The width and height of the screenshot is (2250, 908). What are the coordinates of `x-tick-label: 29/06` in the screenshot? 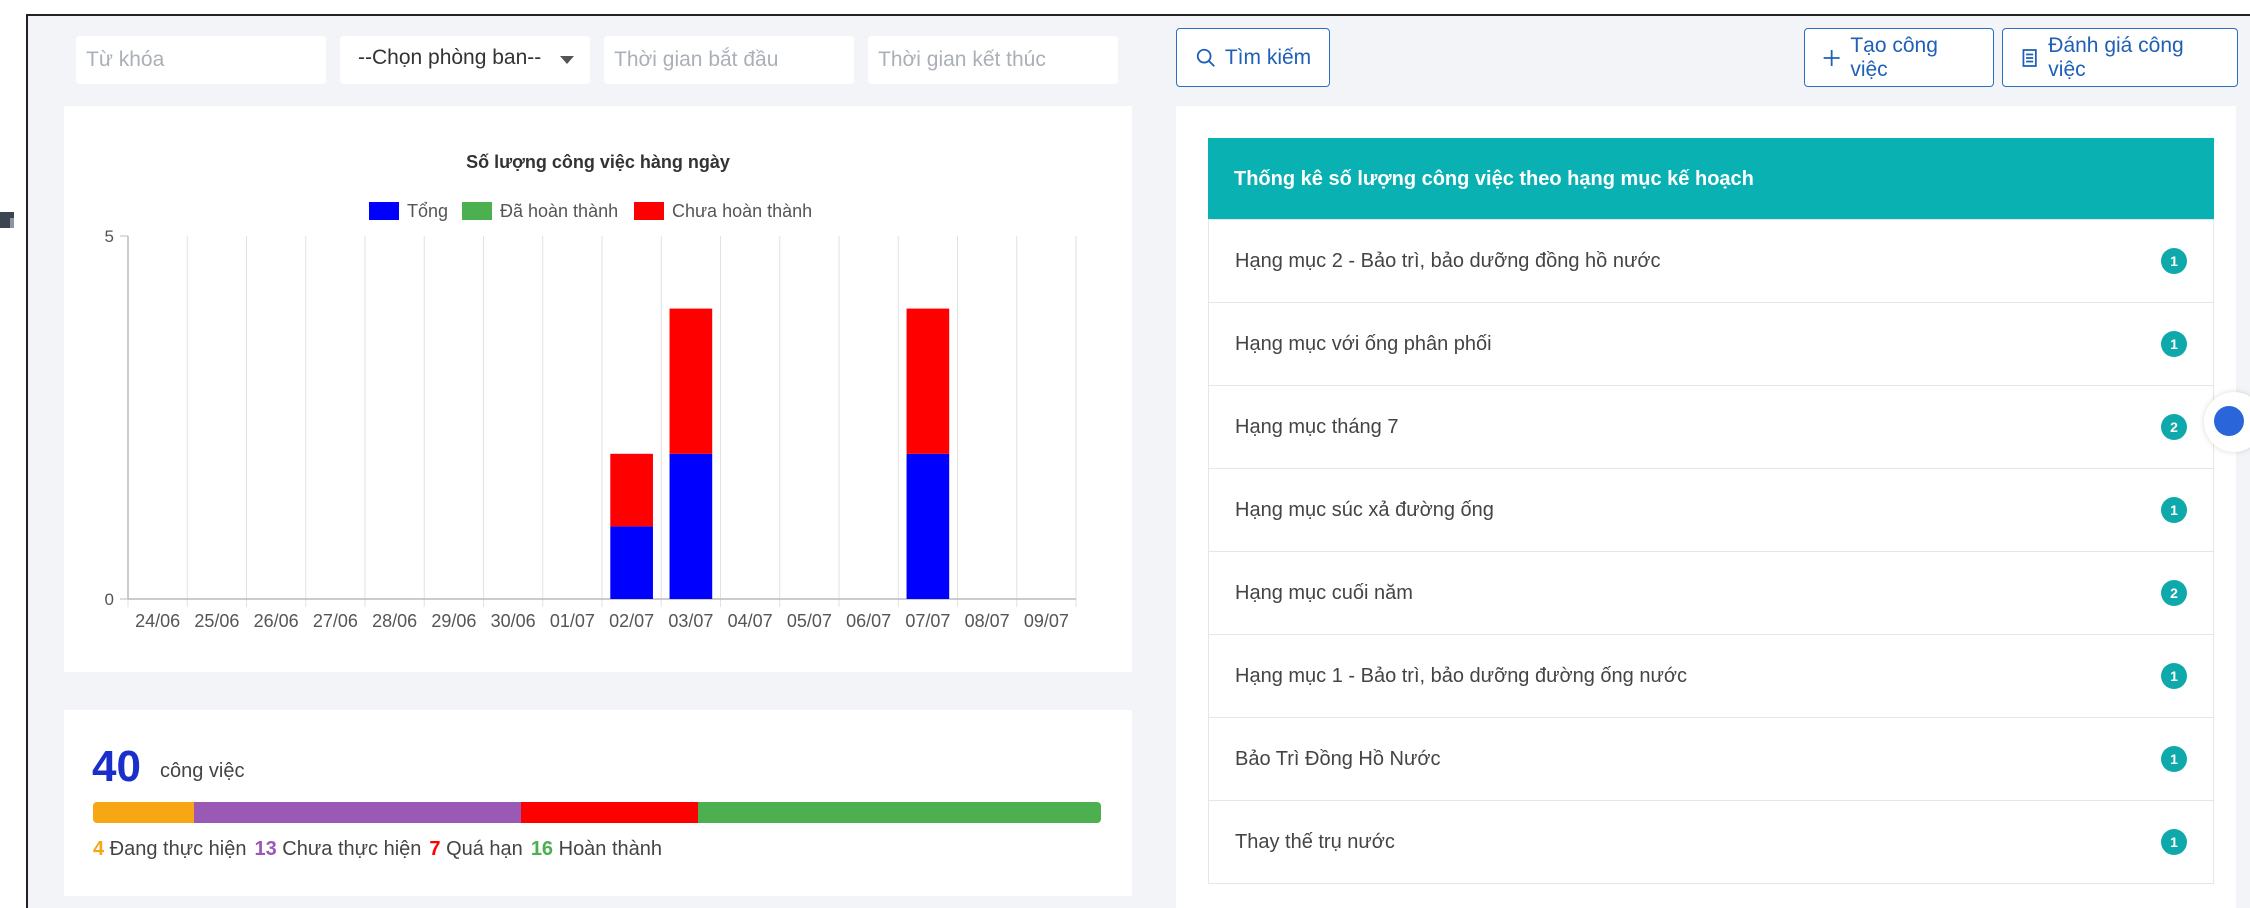 It's located at (453, 621).